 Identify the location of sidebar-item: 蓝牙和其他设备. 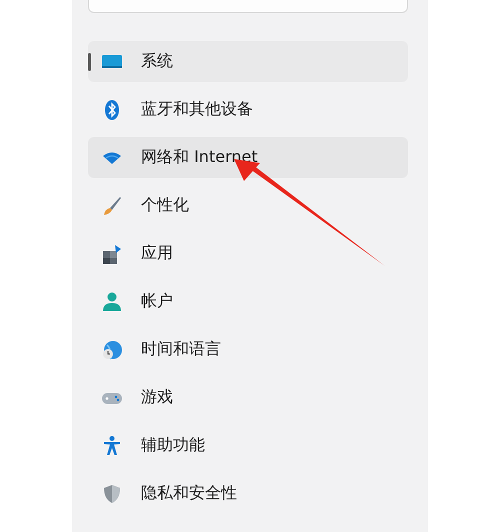
(248, 109).